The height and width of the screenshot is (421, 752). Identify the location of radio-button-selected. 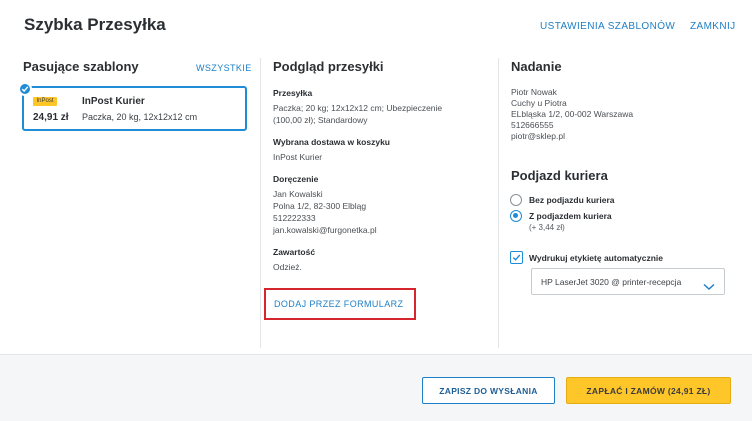
(516, 216).